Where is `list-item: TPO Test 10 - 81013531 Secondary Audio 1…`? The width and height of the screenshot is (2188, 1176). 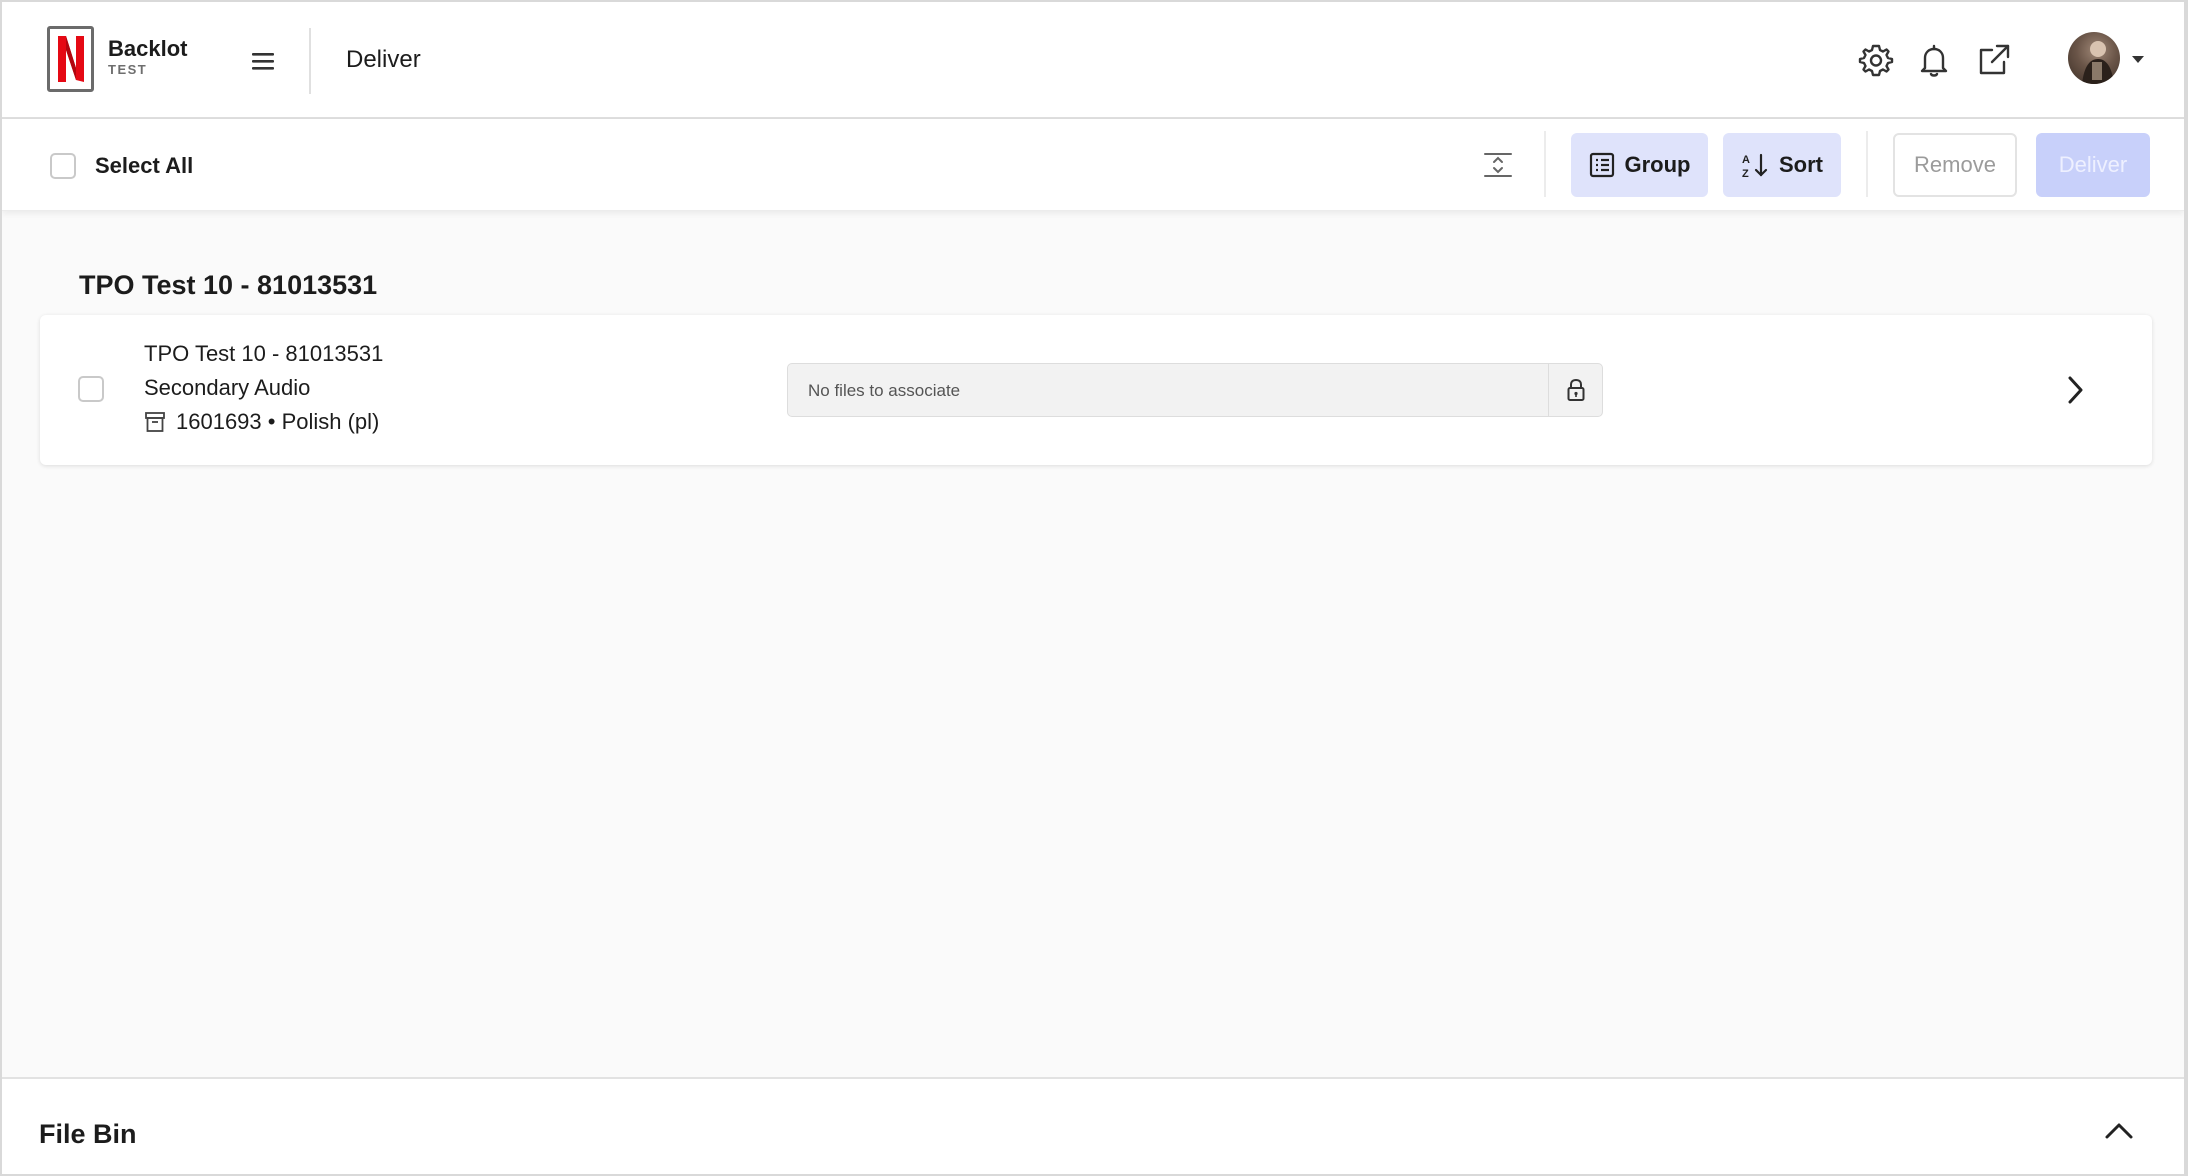
list-item: TPO Test 10 - 81013531 Secondary Audio 1… is located at coordinates (1096, 390).